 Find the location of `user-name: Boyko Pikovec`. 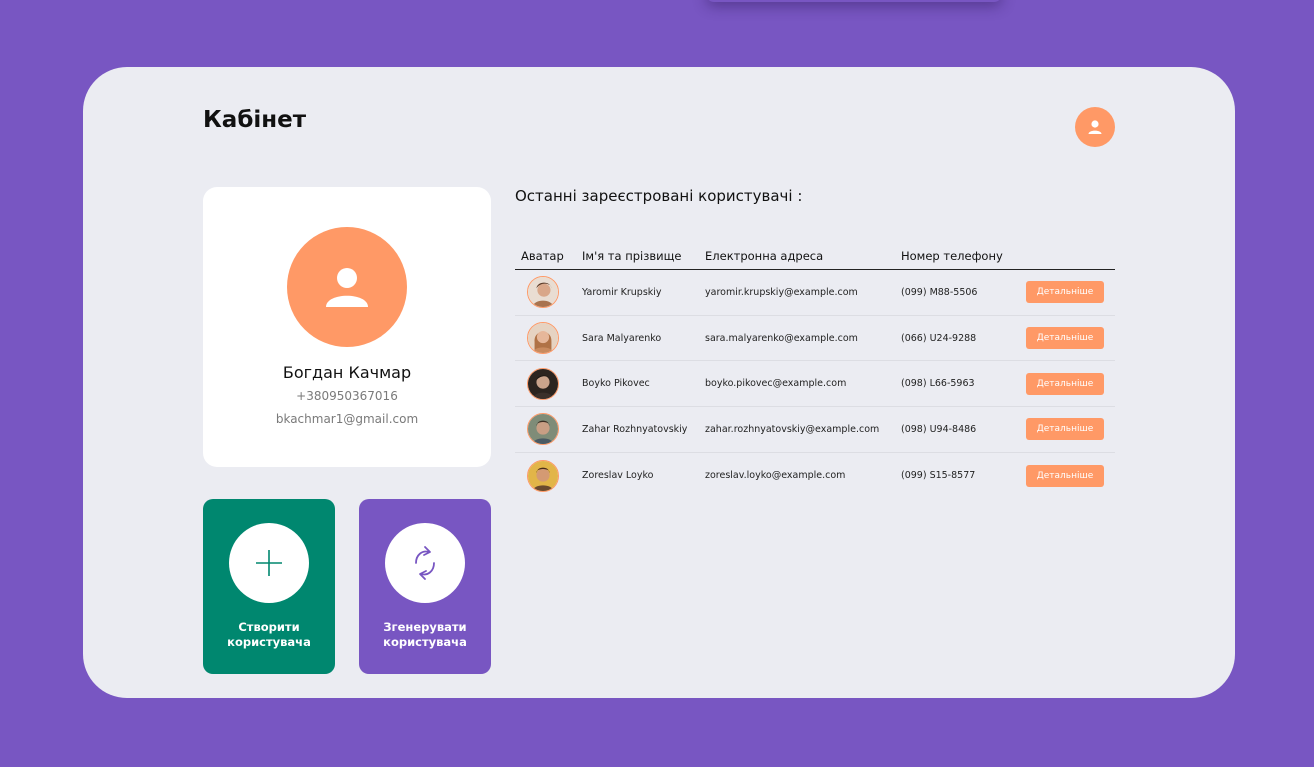

user-name: Boyko Pikovec is located at coordinates (616, 384).